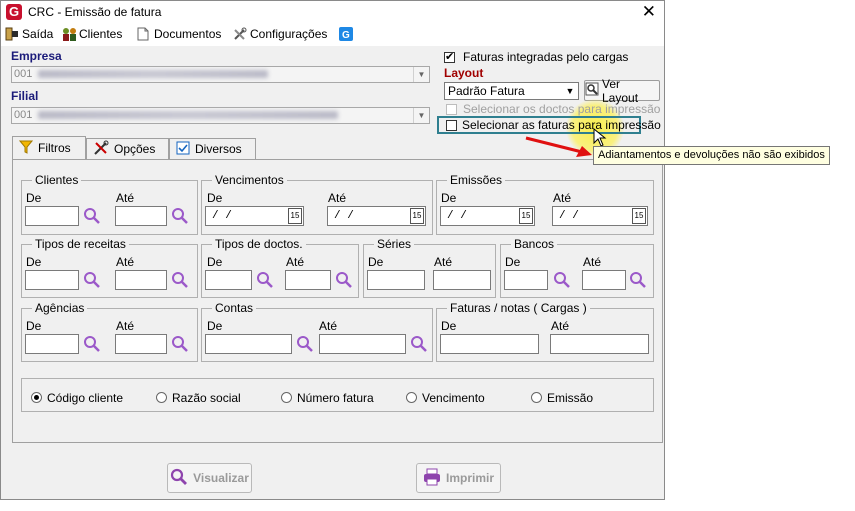 This screenshot has width=855, height=511. Describe the element at coordinates (600, 216) in the screenshot. I see `emissoes-ate-date: / / 15` at that location.